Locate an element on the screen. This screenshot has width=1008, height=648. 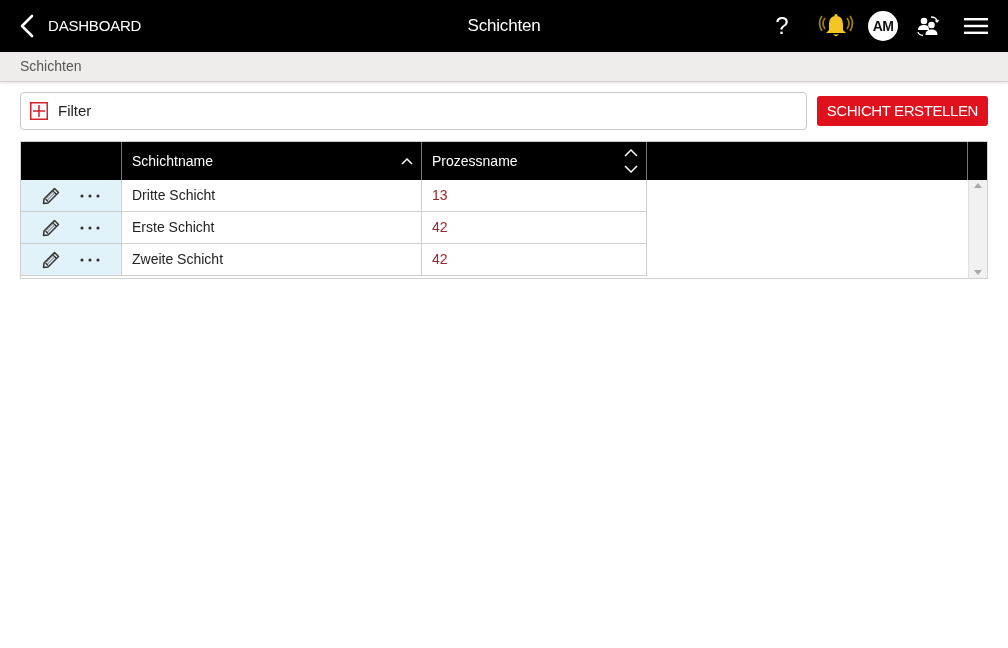
table-cell: Dritte Schicht is located at coordinates (272, 196).